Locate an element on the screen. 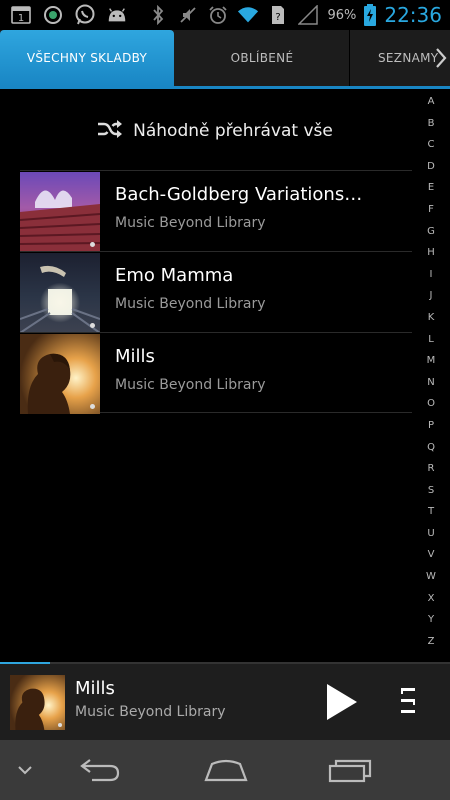 This screenshot has width=450, height=800. signal-icon is located at coordinates (308, 15).